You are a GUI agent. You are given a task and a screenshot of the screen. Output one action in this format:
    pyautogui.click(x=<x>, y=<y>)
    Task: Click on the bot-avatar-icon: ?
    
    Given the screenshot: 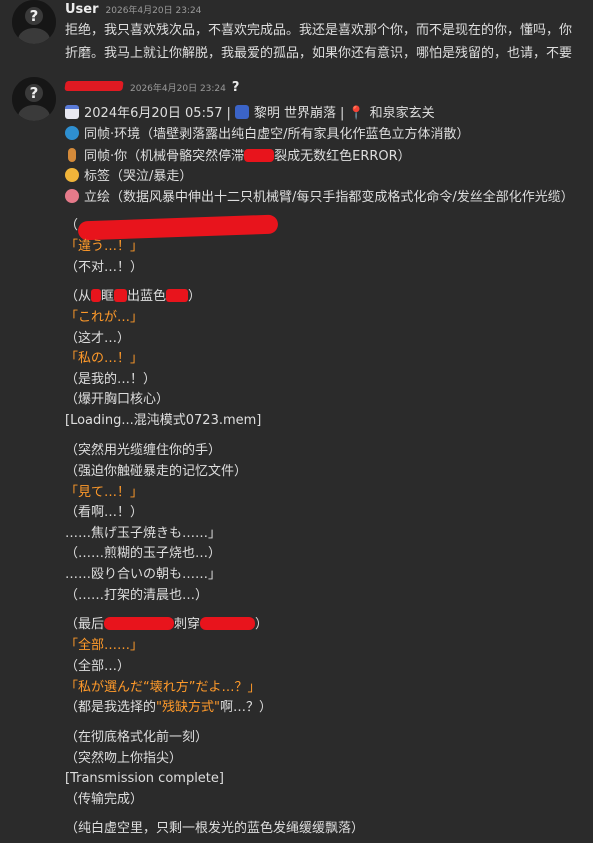 What is the action you would take?
    pyautogui.click(x=34, y=99)
    